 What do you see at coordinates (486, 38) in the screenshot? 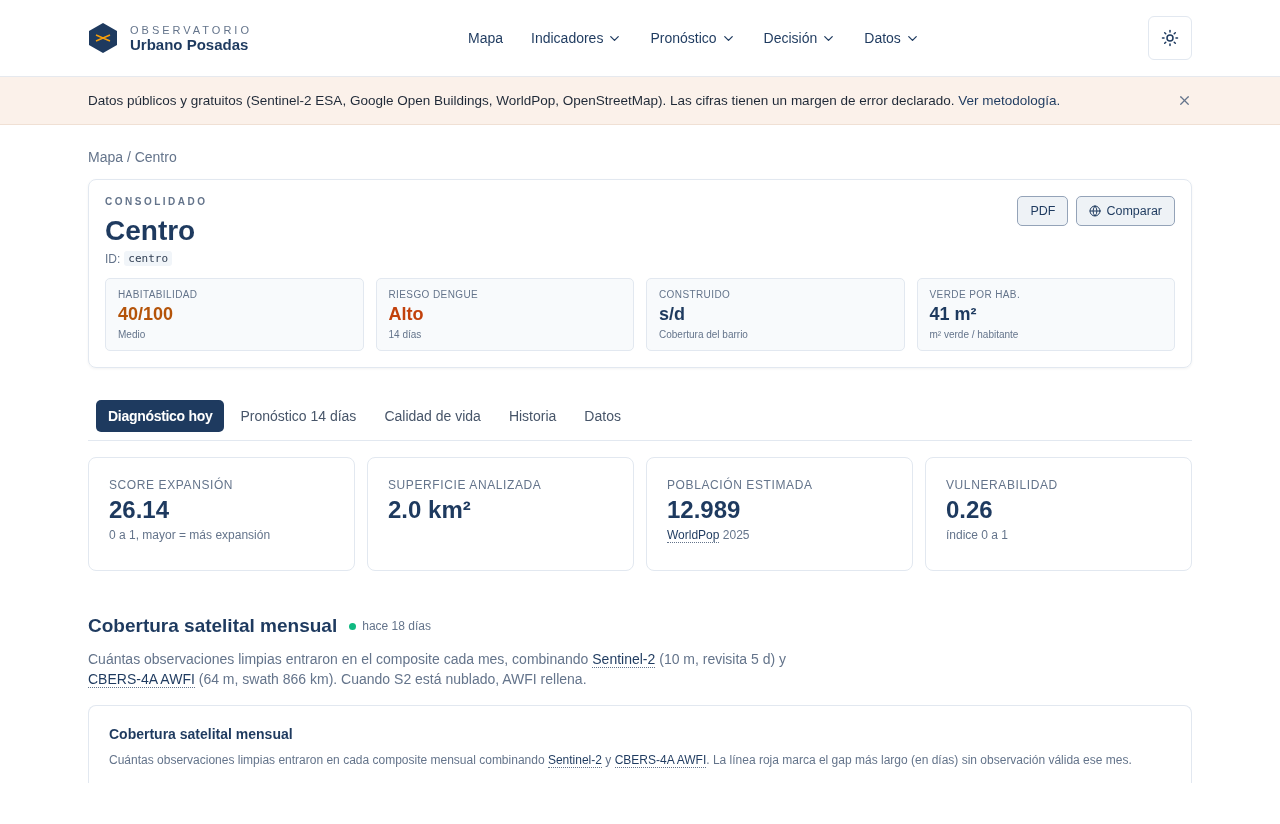
I see `nav-item: Mapa` at bounding box center [486, 38].